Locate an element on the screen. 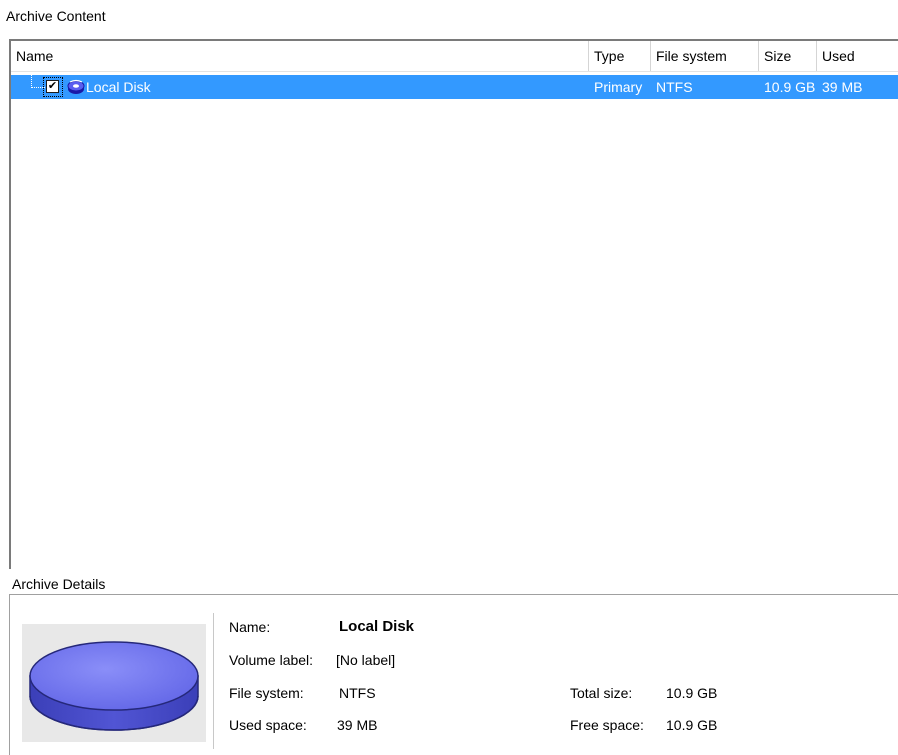  row-name-label: Local Disk is located at coordinates (118, 87).